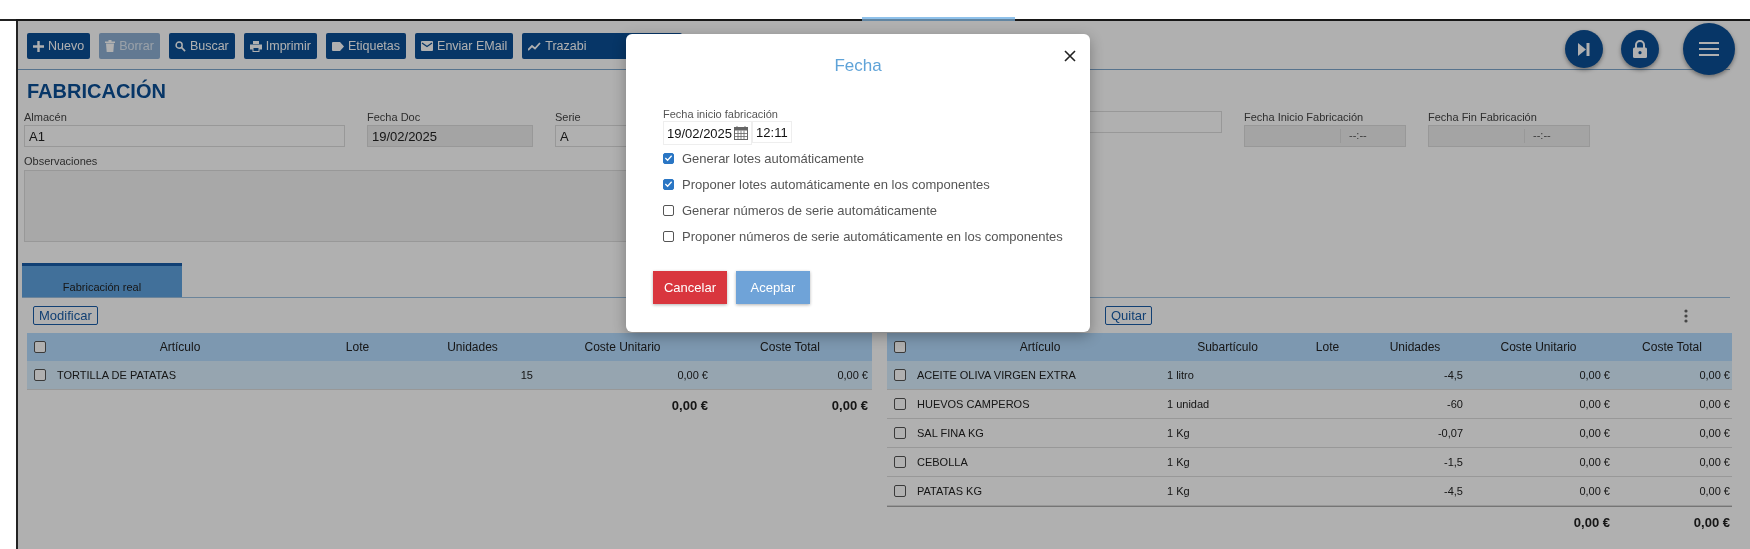 The width and height of the screenshot is (1750, 549). Describe the element at coordinates (1309, 404) in the screenshot. I see `table-row: HUEVOS CAMPEROS 1 unidad -60 0,00 € 0,00 €` at that location.